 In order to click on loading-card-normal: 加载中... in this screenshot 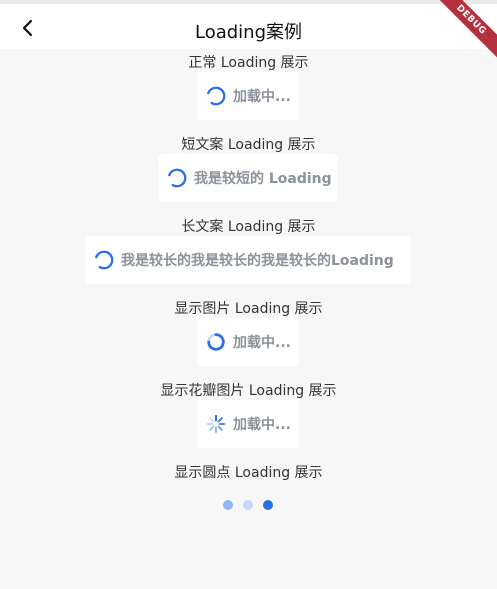, I will do `click(248, 96)`.